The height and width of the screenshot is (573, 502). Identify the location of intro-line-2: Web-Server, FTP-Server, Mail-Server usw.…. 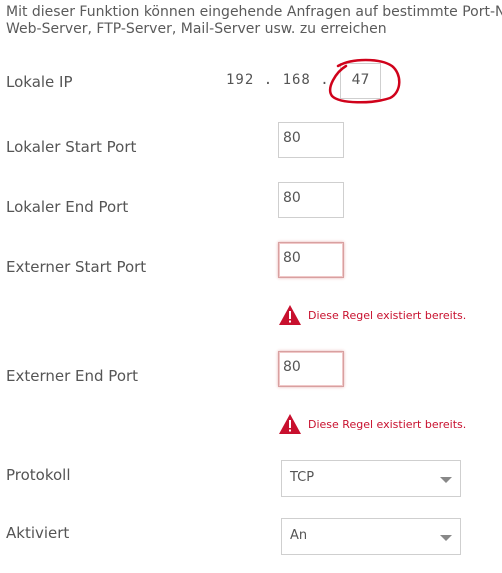
(196, 29).